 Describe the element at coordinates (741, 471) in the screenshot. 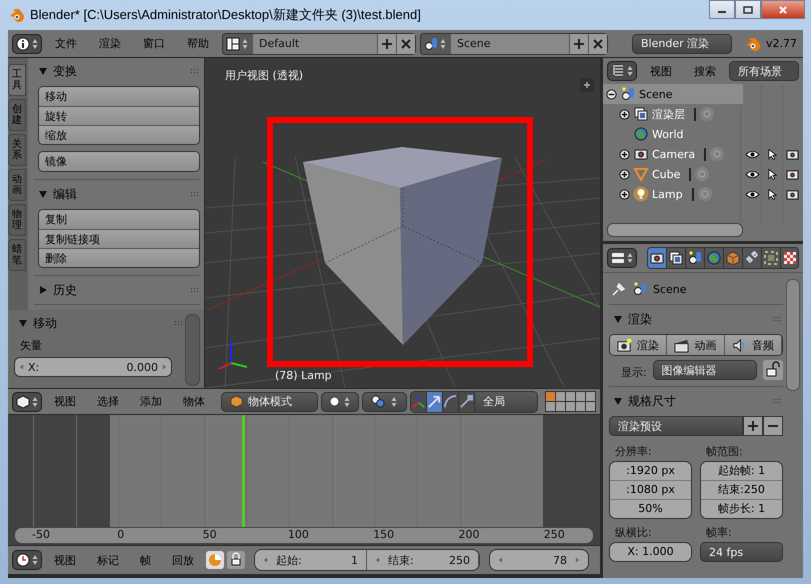

I see `number-field: 起始帧: 1` at that location.